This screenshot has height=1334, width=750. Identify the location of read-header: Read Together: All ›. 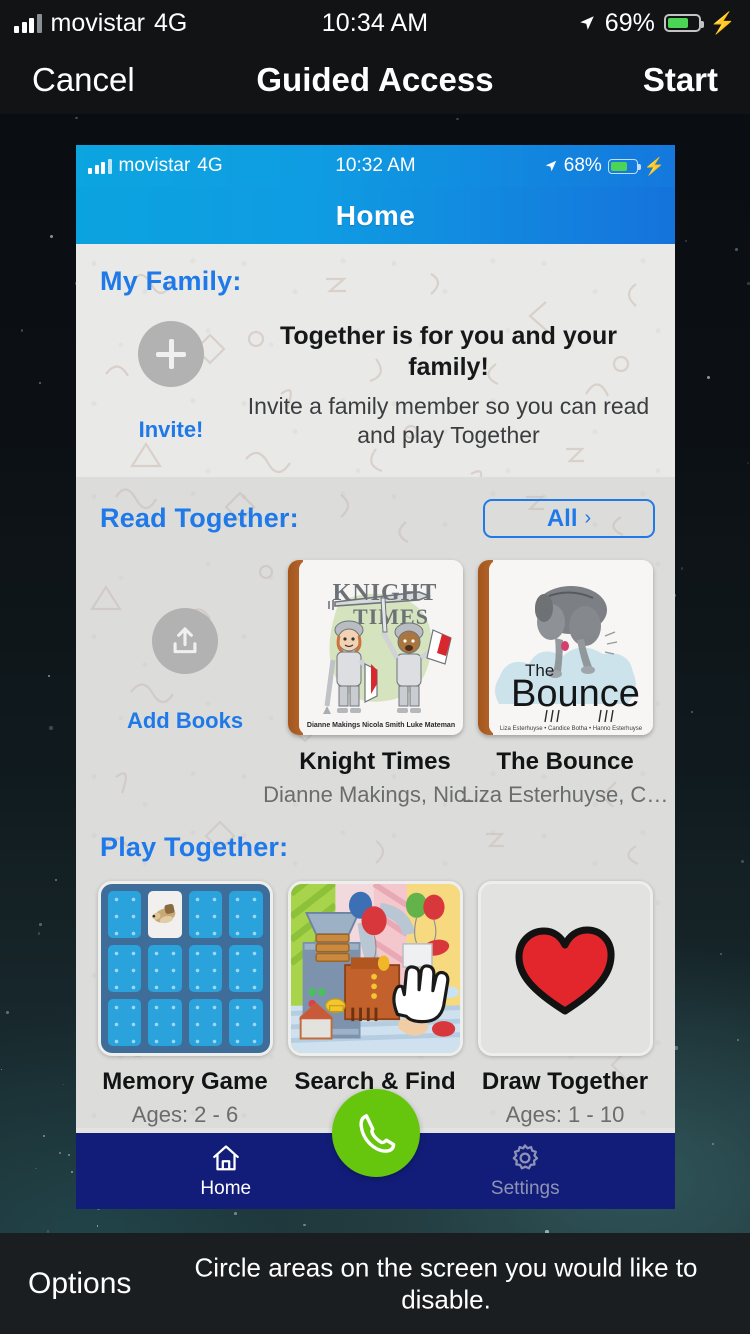
(375, 519).